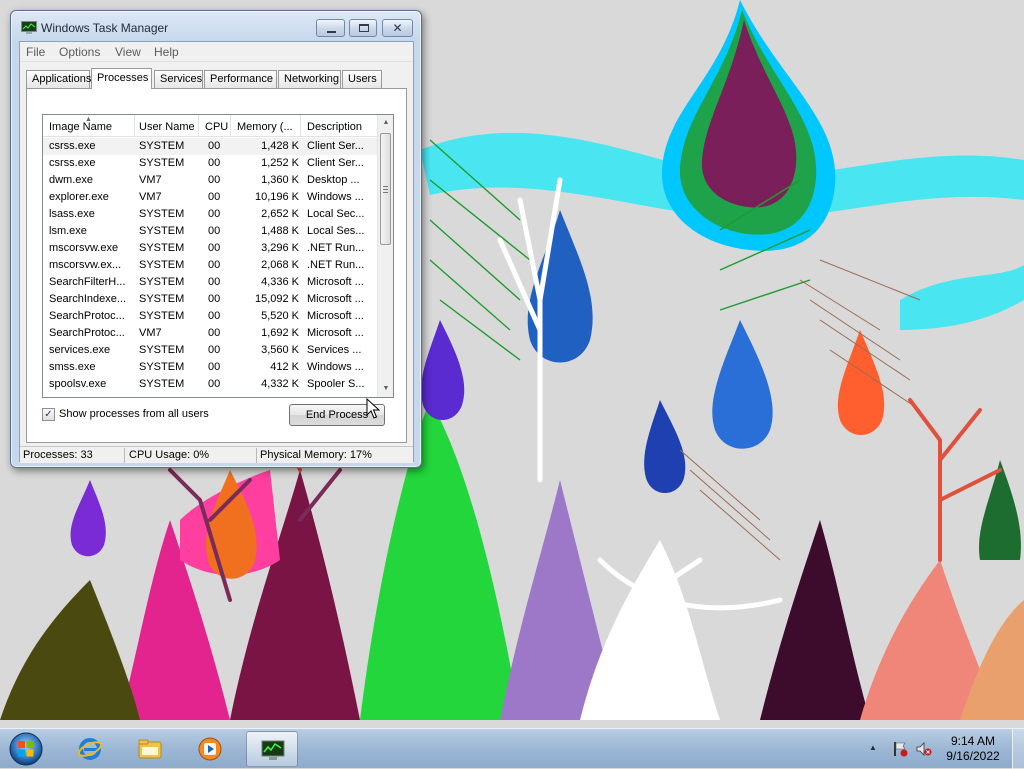 This screenshot has height=769, width=1024. What do you see at coordinates (280, 350) in the screenshot?
I see `process-mem-cell: 3,560 K` at bounding box center [280, 350].